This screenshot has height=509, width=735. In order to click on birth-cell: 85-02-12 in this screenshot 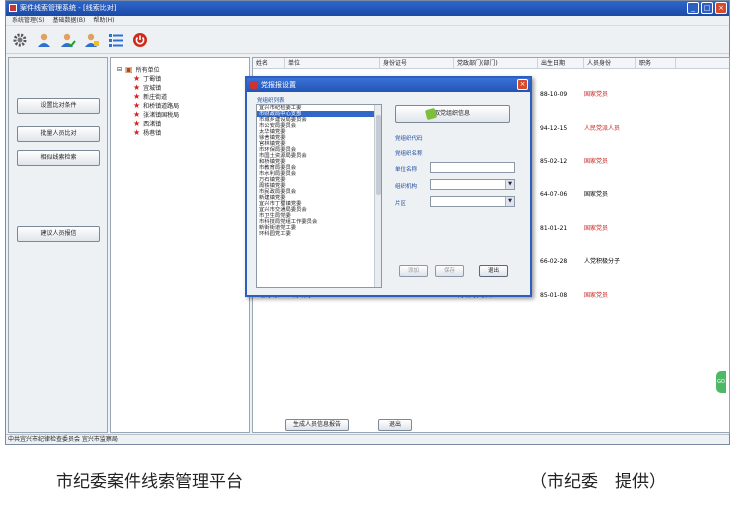, I will do `click(554, 161)`.